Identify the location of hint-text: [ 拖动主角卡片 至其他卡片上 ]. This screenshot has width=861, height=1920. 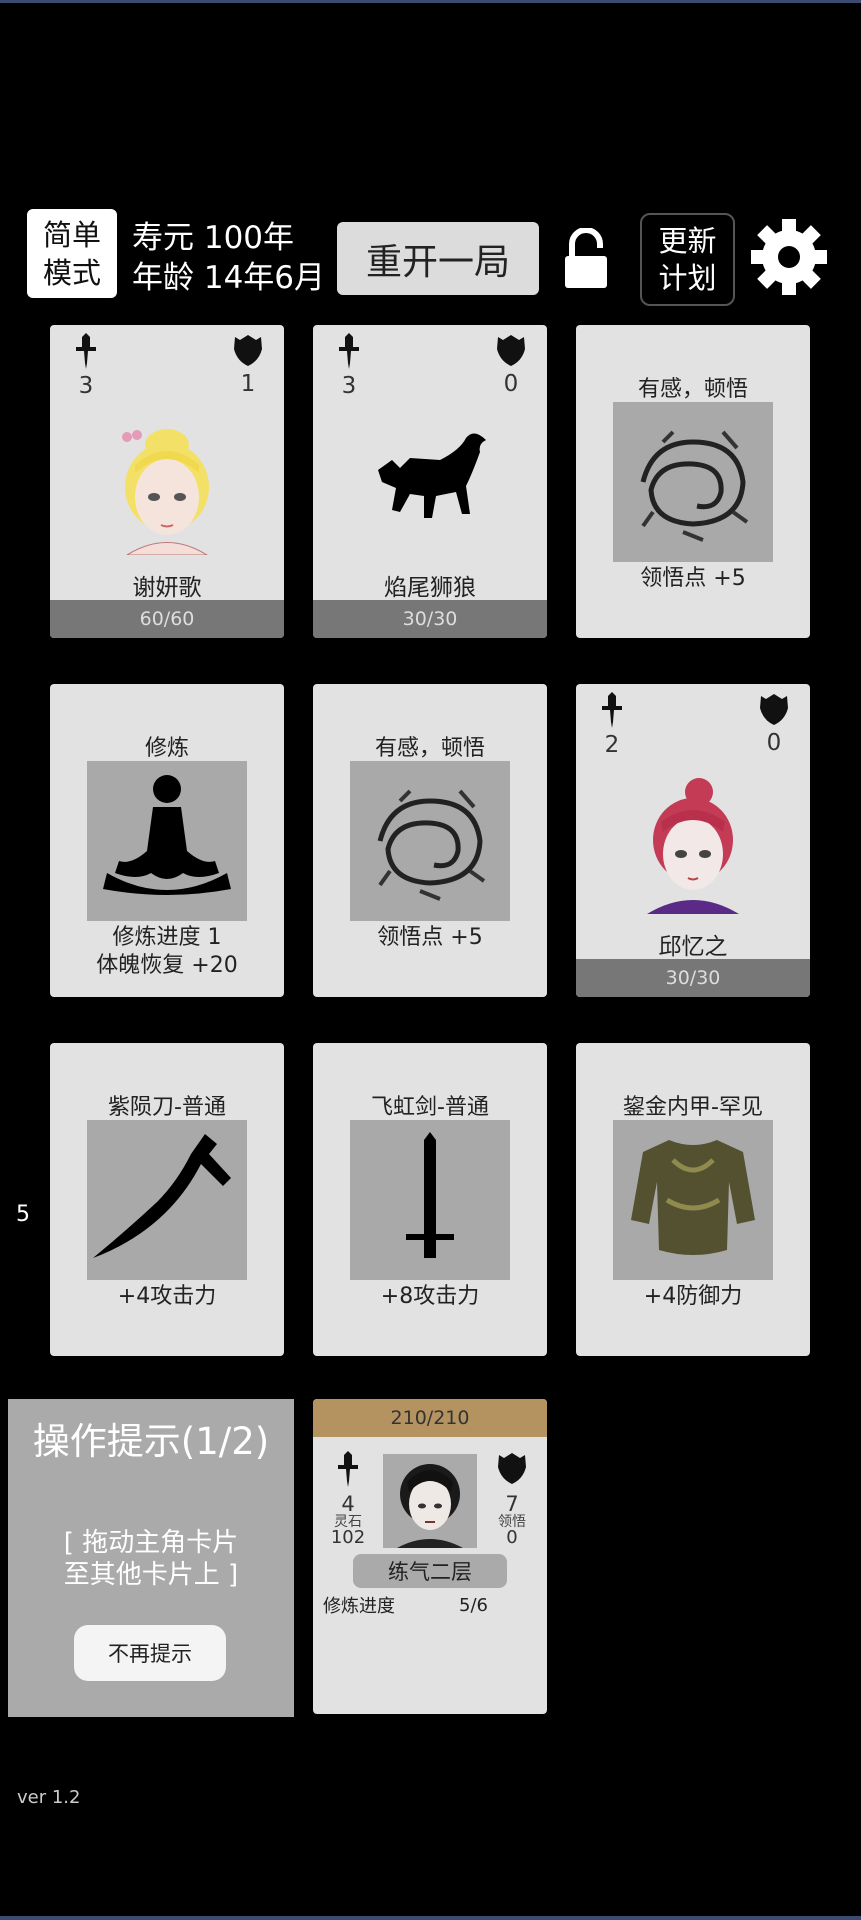
(151, 1559).